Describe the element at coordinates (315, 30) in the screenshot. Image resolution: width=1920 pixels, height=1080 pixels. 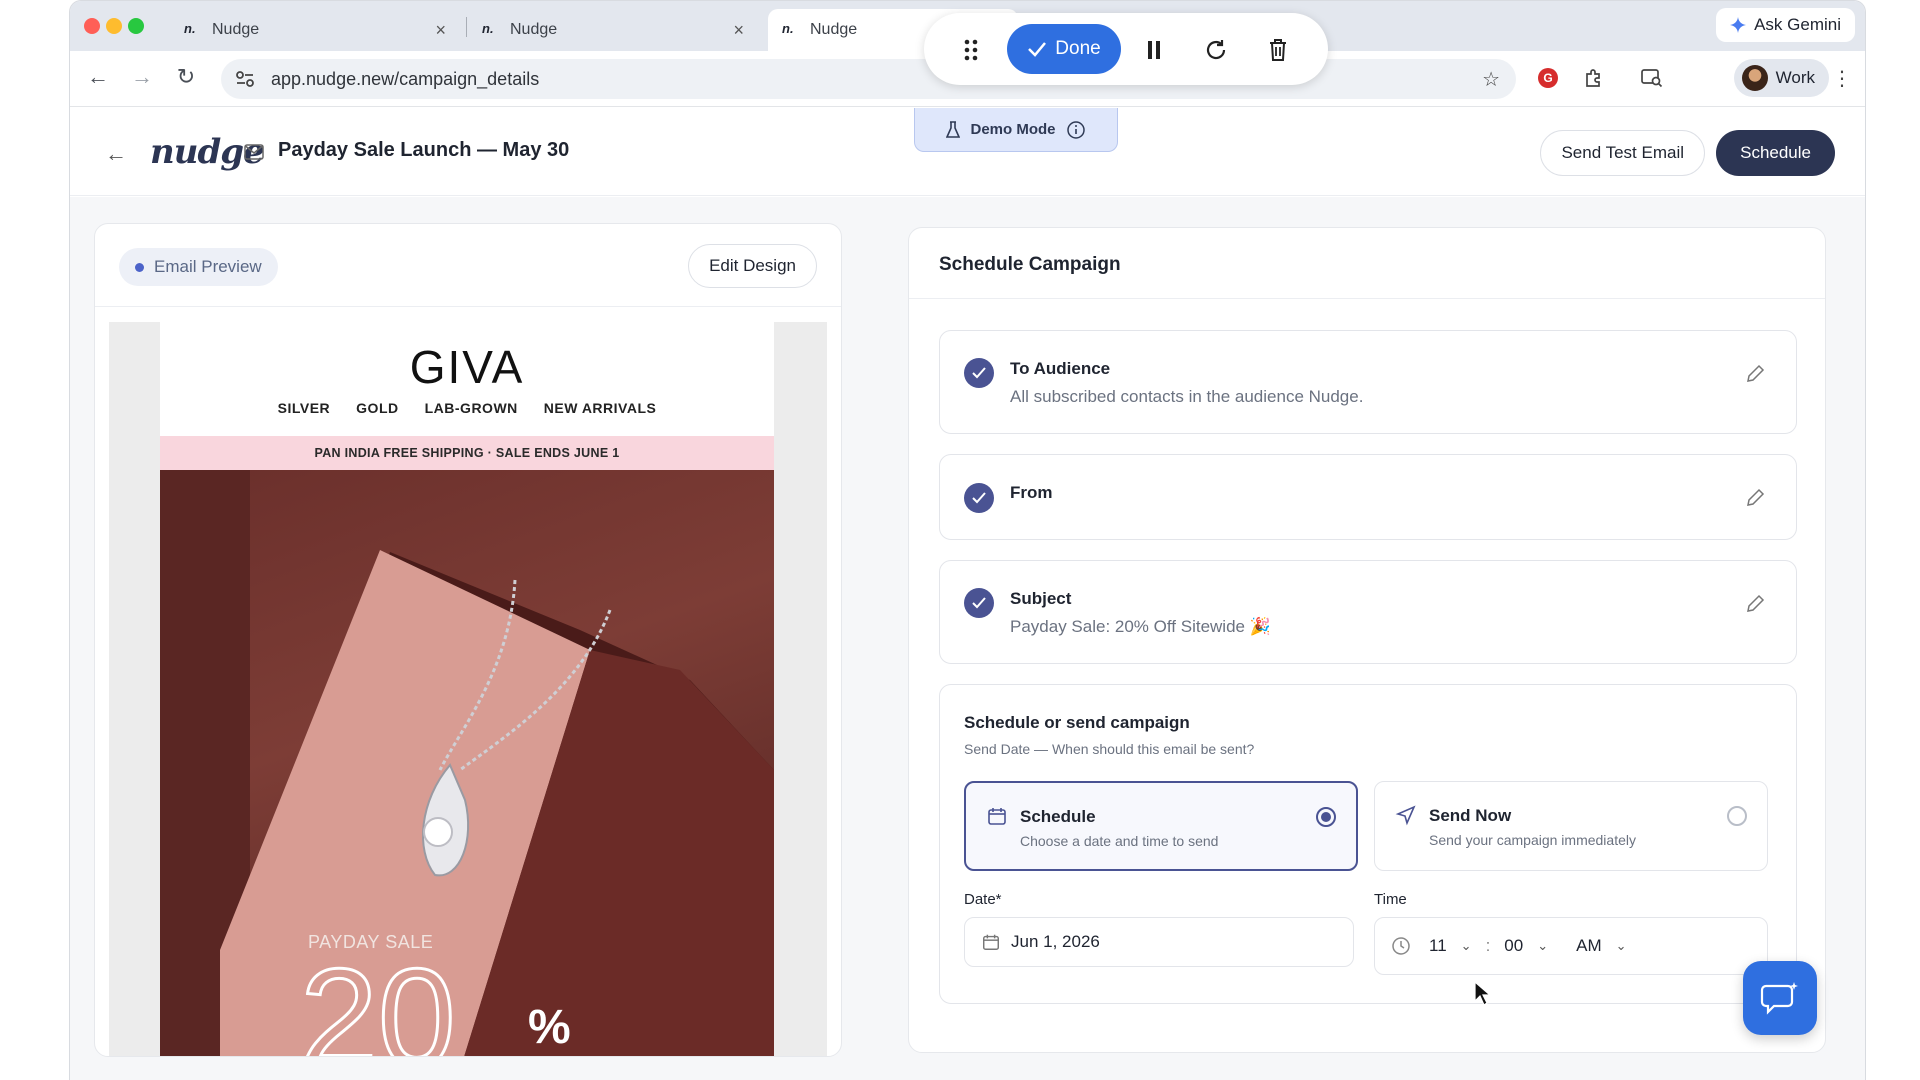
I see `browser-tab-1: n. Nudge ×` at that location.